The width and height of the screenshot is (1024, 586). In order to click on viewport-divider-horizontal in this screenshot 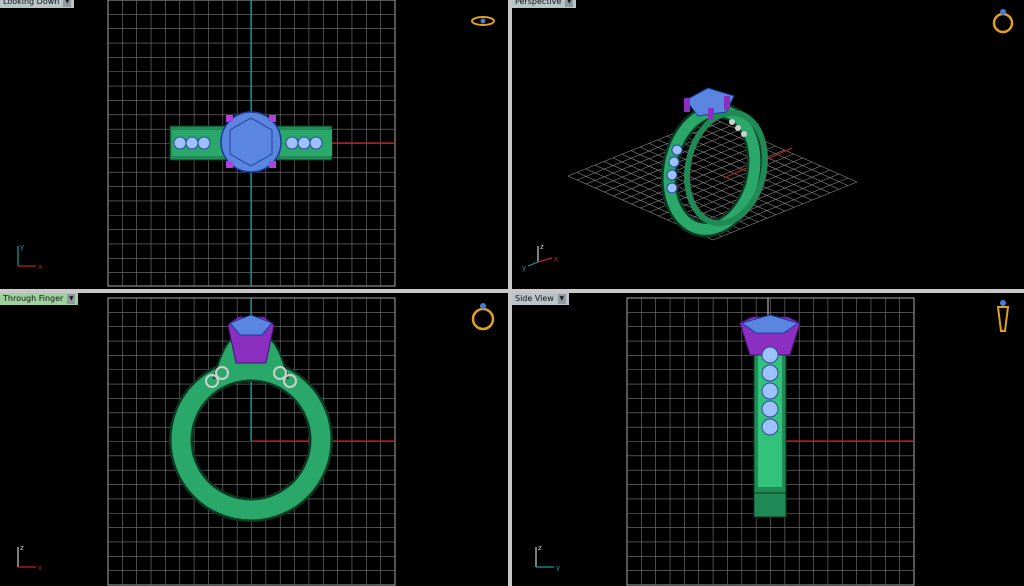, I will do `click(512, 291)`.